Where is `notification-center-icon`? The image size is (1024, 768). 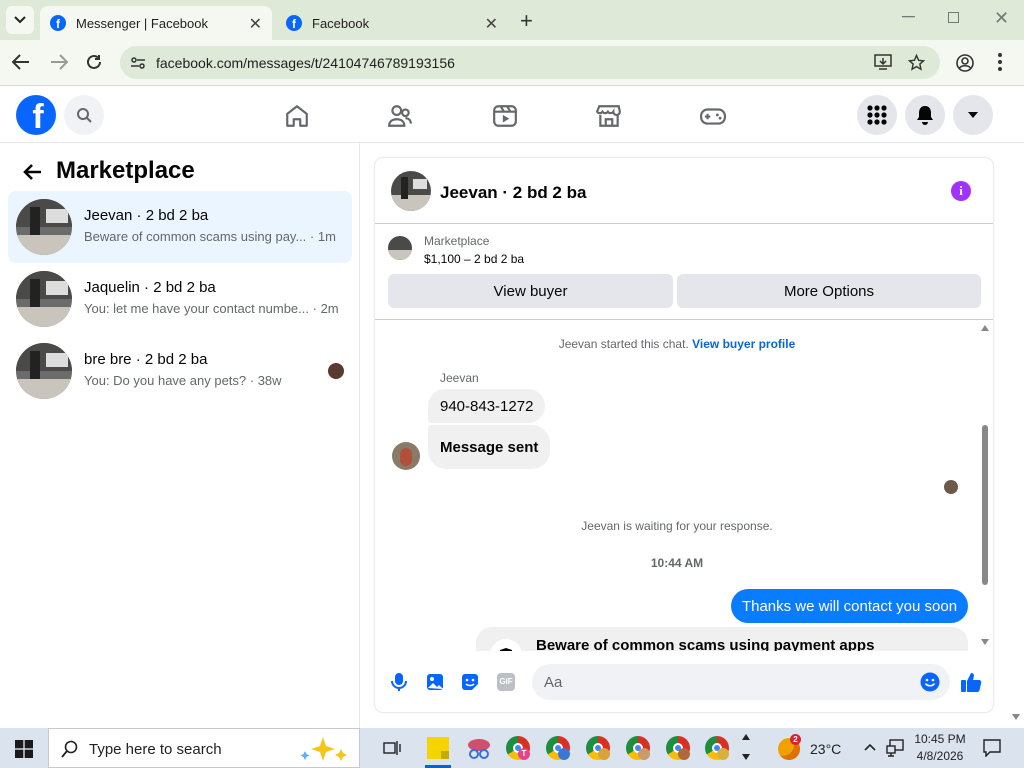
notification-center-icon is located at coordinates (992, 748).